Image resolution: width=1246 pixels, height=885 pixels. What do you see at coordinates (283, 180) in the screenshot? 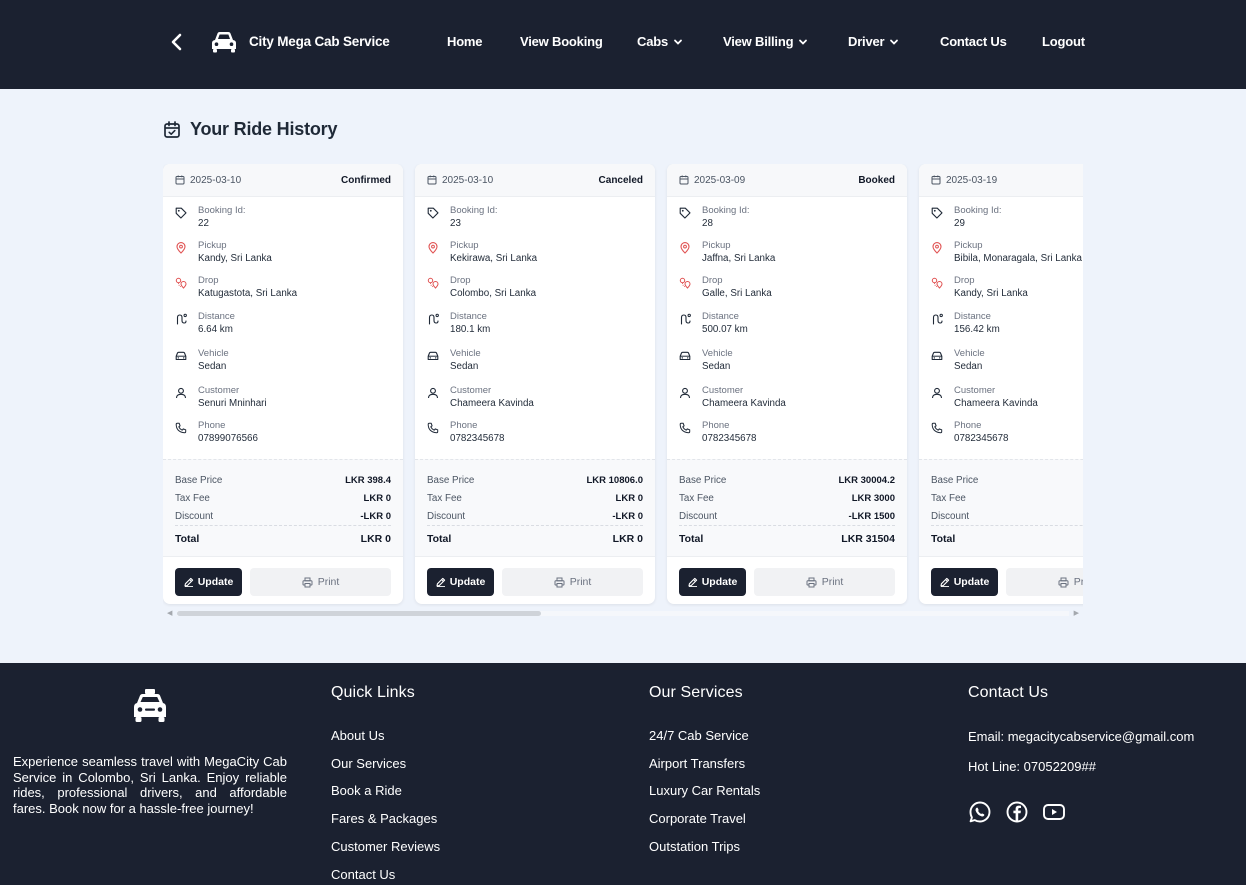
I see `card-header: 2025-03-10 Confirmed` at bounding box center [283, 180].